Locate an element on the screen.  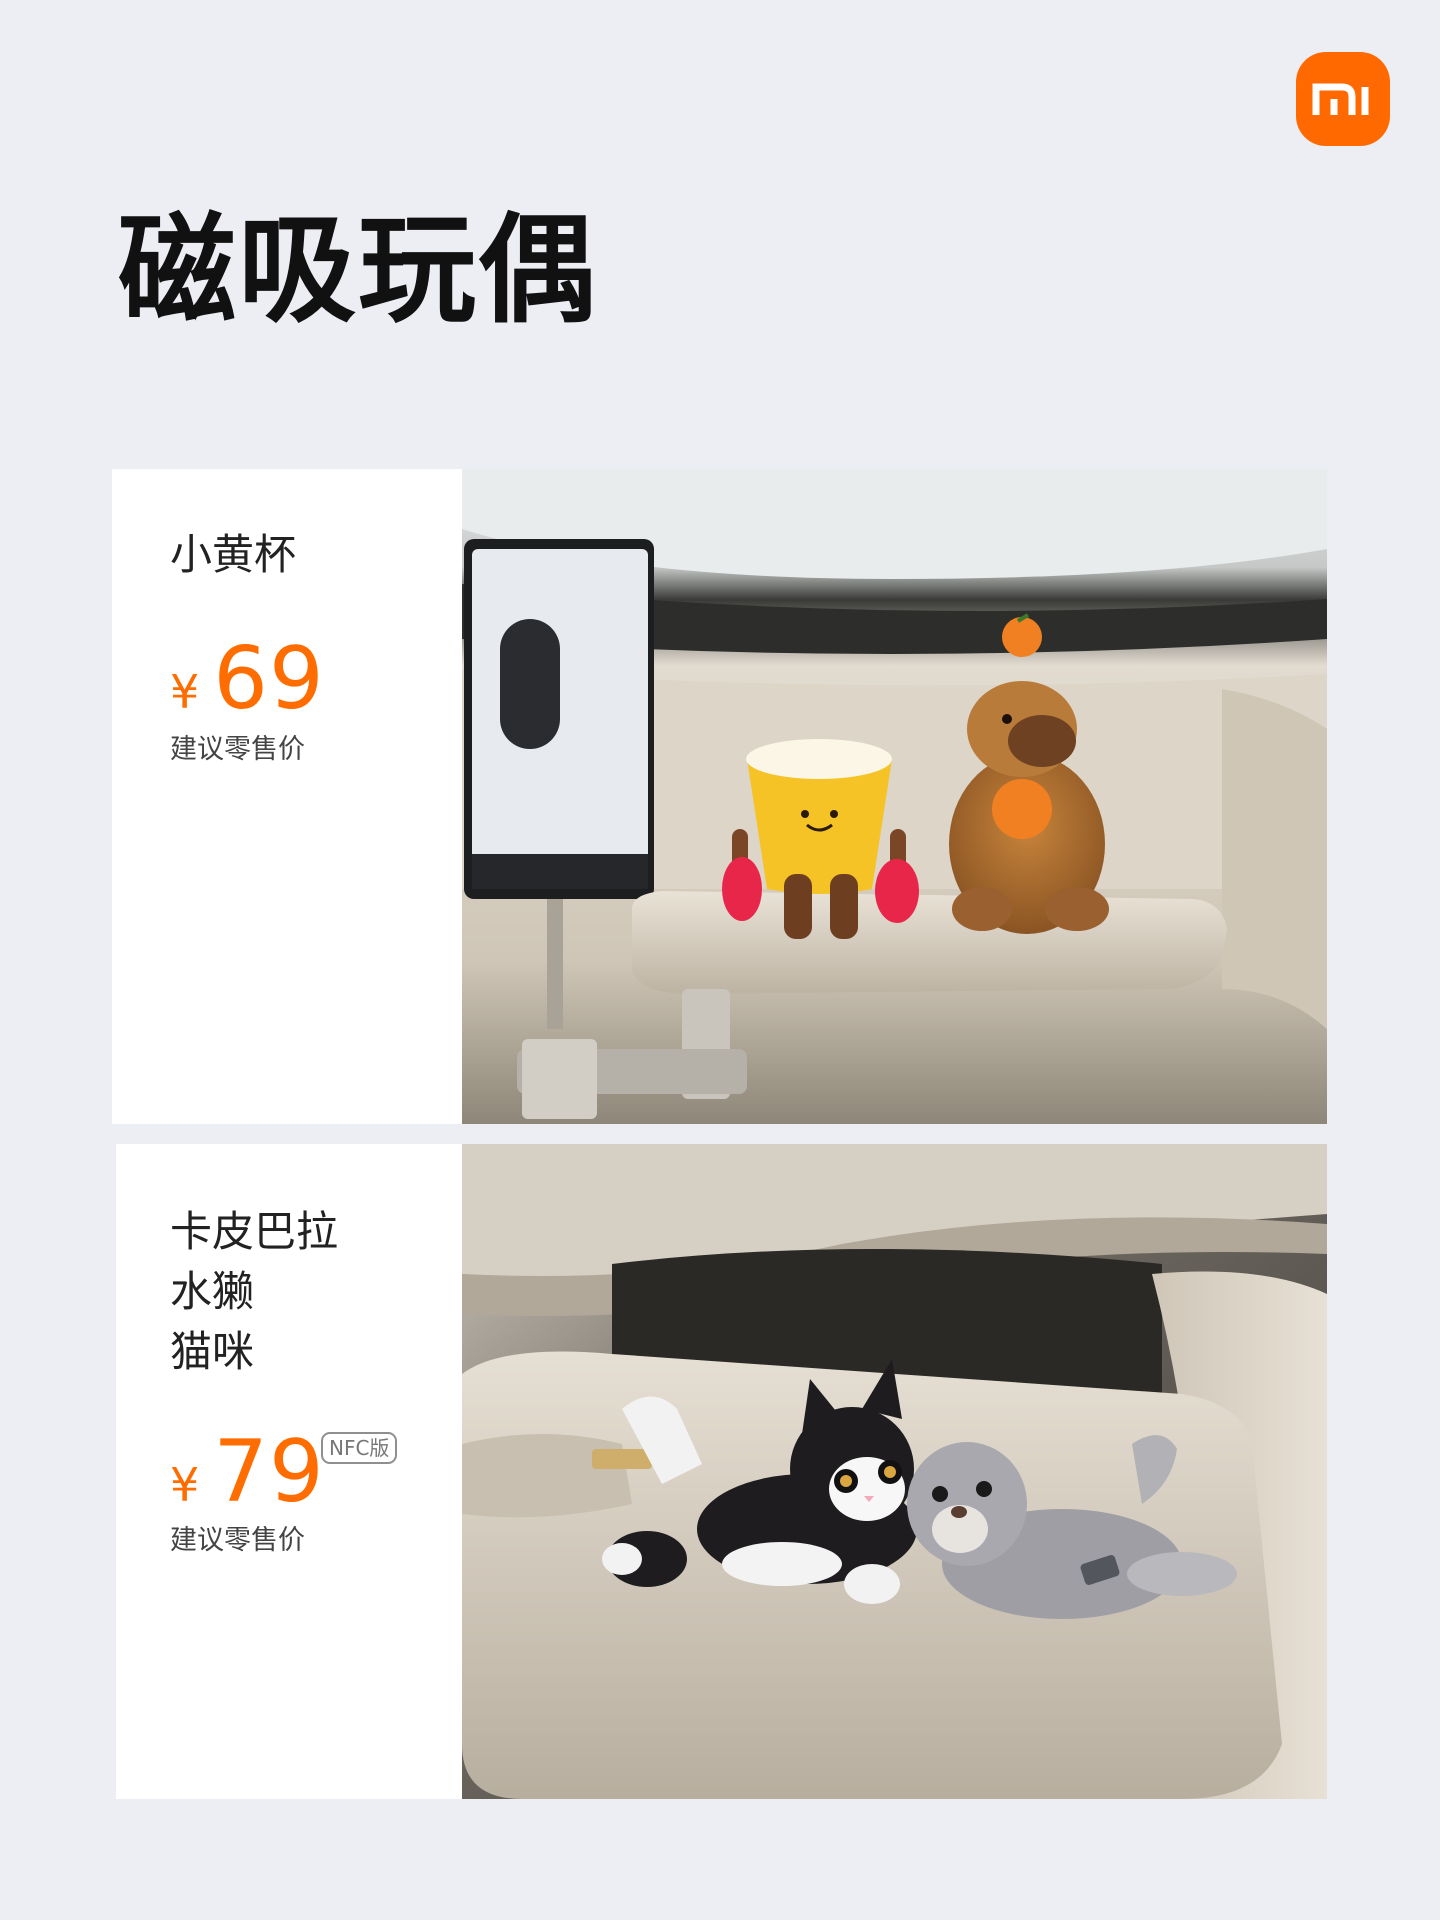
product-names: 小黄杯 is located at coordinates (233, 555).